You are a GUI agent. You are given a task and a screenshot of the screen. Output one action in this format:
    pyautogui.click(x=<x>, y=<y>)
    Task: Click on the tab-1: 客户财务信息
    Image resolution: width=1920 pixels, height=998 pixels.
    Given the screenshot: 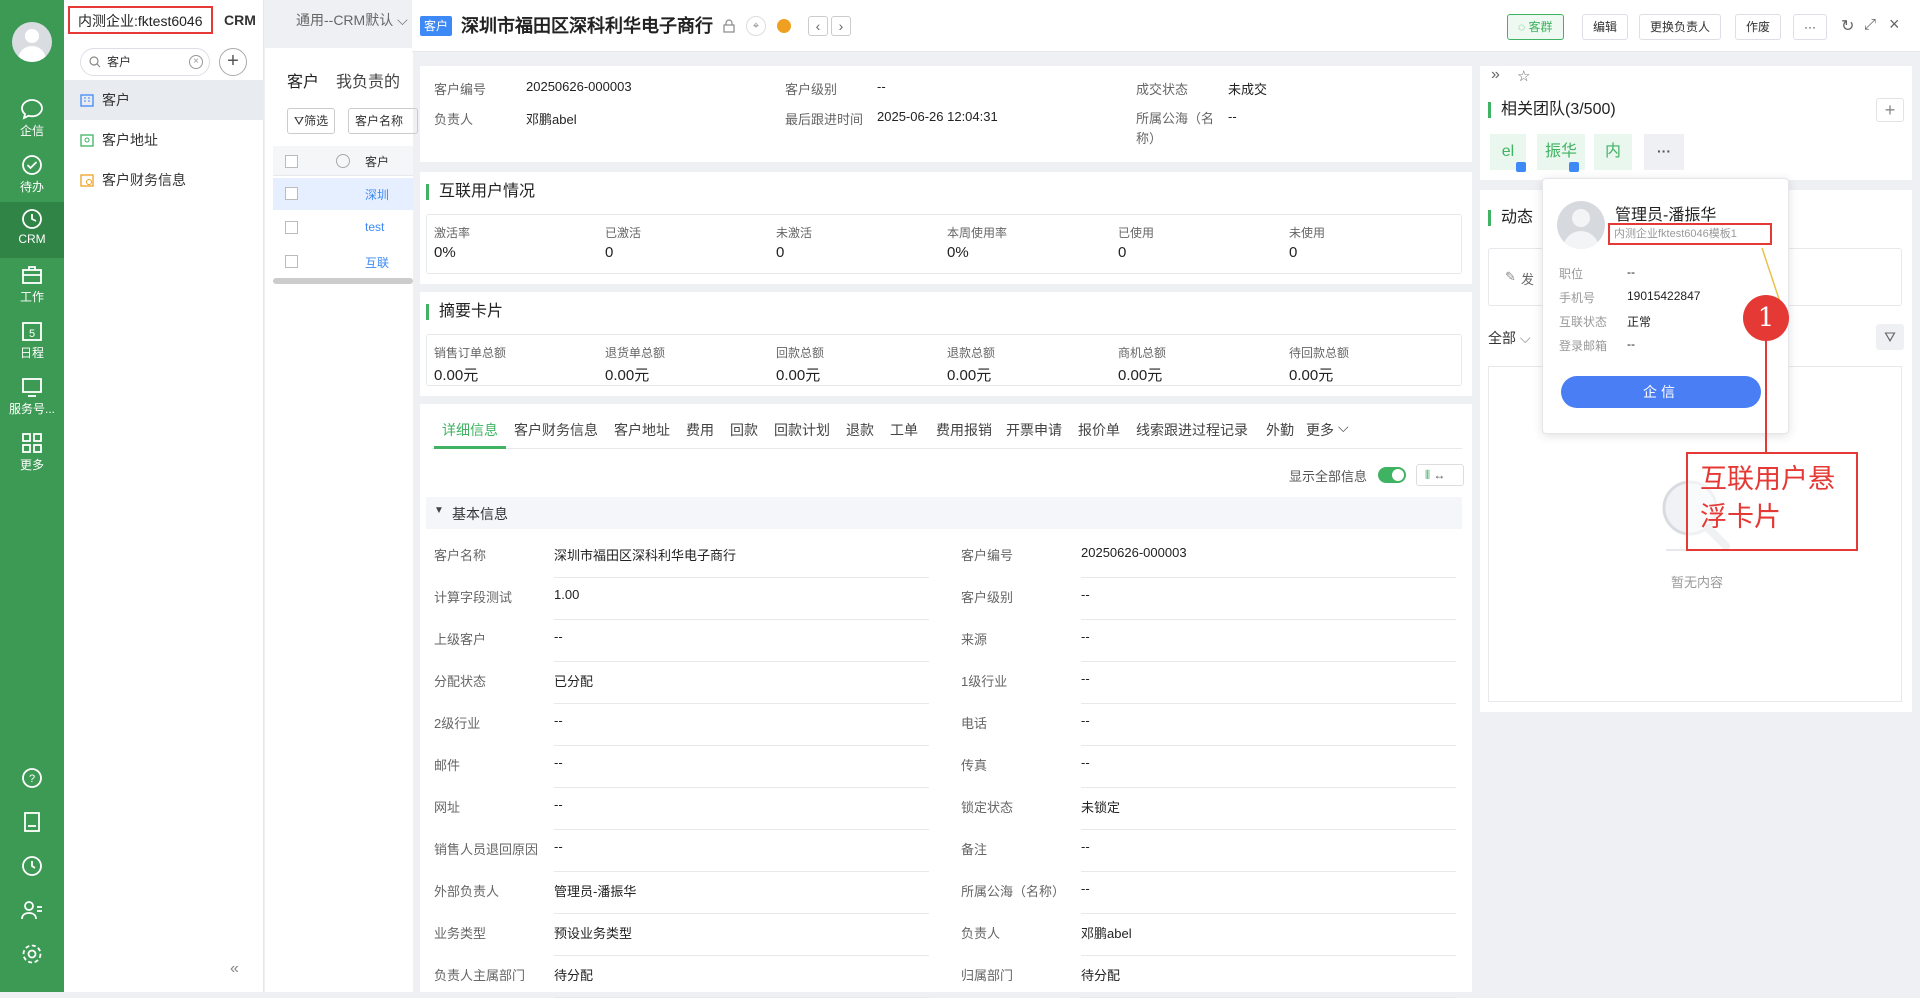 What is the action you would take?
    pyautogui.click(x=556, y=430)
    